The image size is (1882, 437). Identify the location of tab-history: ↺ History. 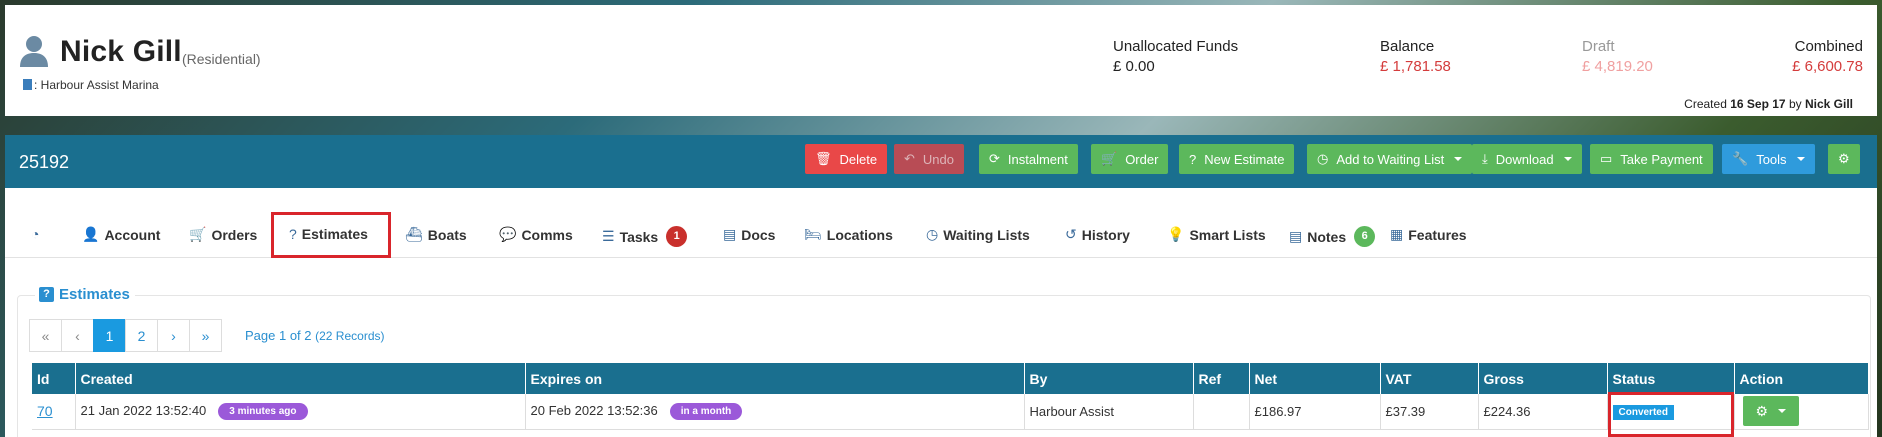
(1097, 234).